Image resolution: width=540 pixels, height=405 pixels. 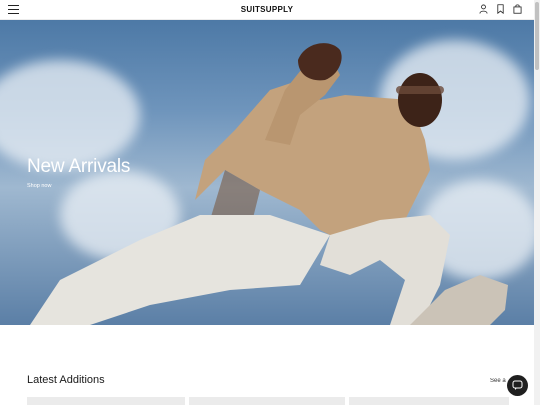 I want to click on hero-title: New Arrivals, so click(x=79, y=166).